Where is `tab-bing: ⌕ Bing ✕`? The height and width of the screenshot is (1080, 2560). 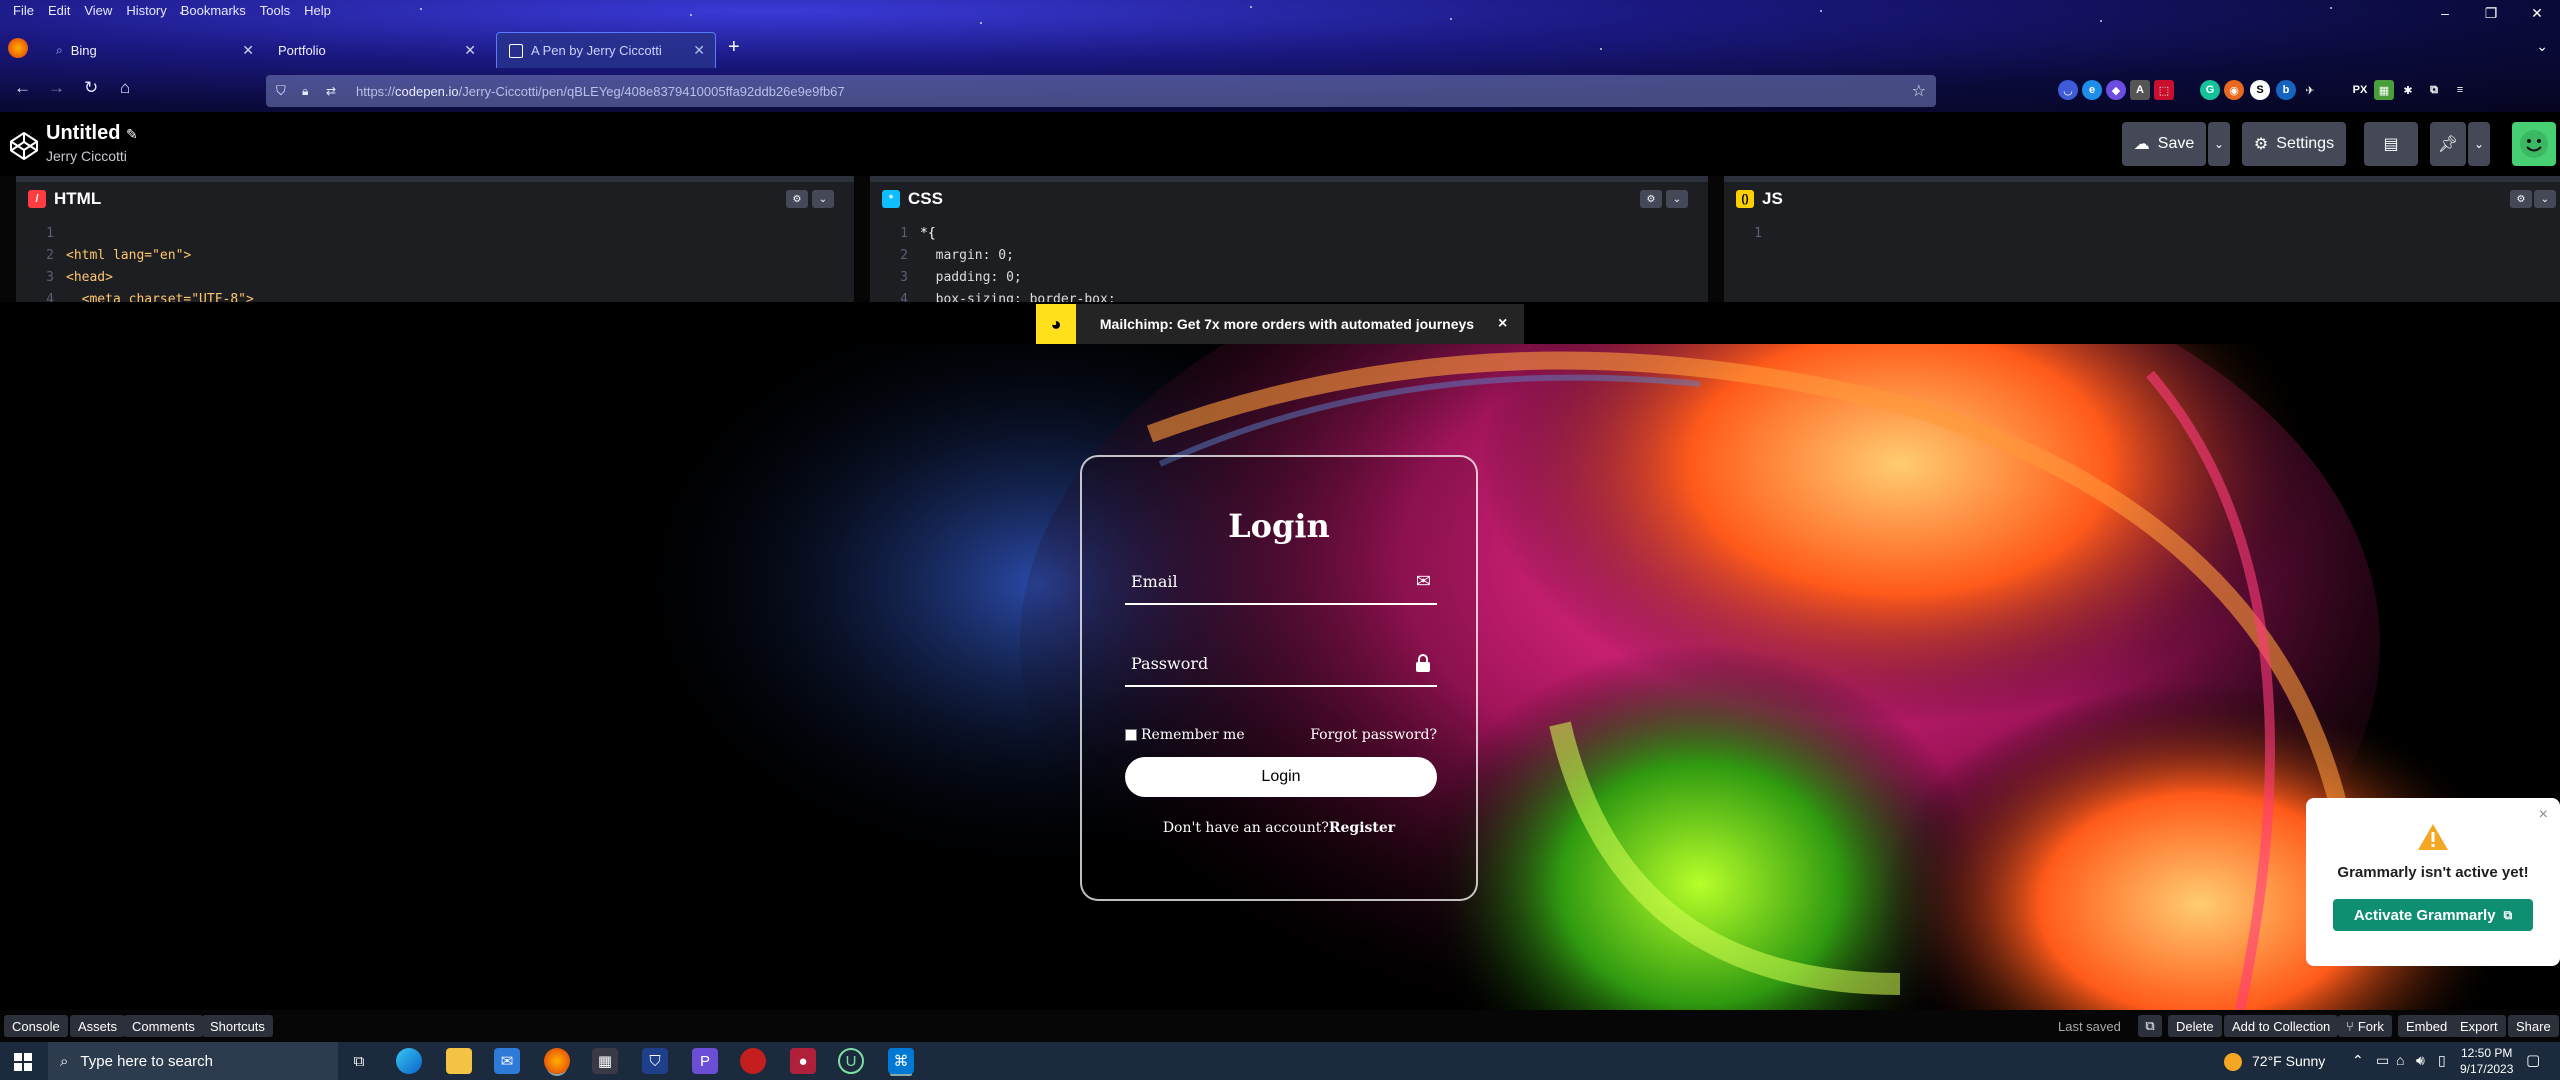
tab-bing: ⌕ Bing ✕ is located at coordinates (154, 50).